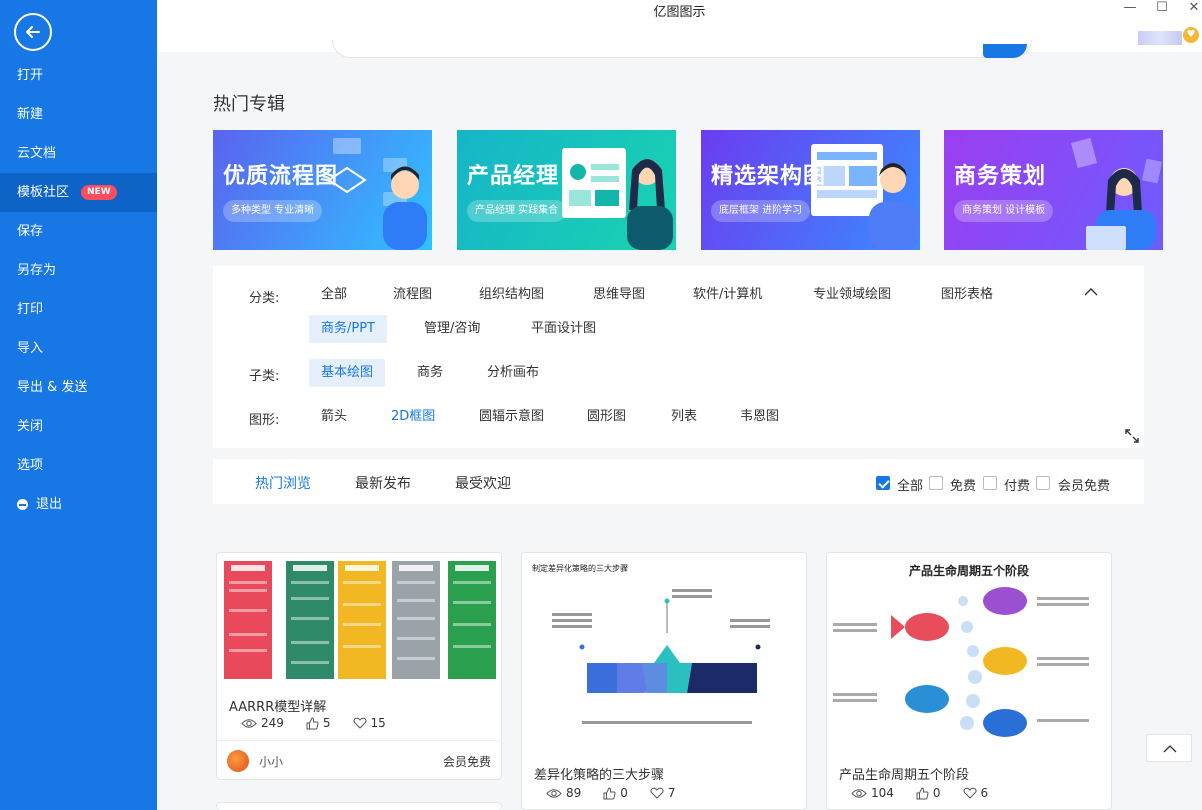 The height and width of the screenshot is (810, 1202). I want to click on back-button, so click(33, 32).